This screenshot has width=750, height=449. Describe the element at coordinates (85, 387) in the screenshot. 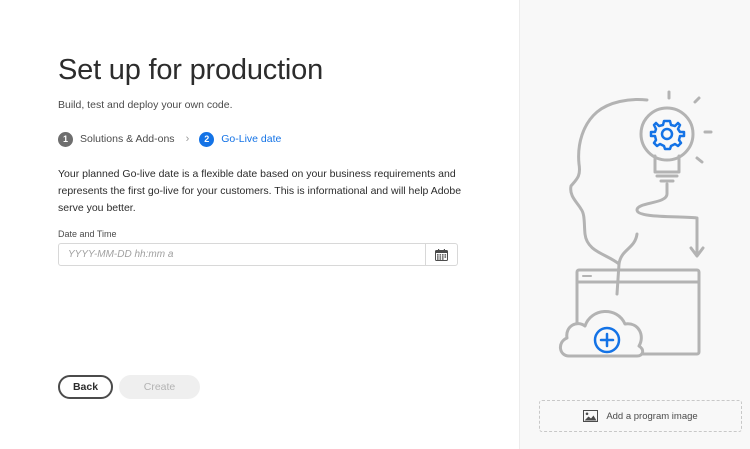

I see `back-button: Back` at that location.